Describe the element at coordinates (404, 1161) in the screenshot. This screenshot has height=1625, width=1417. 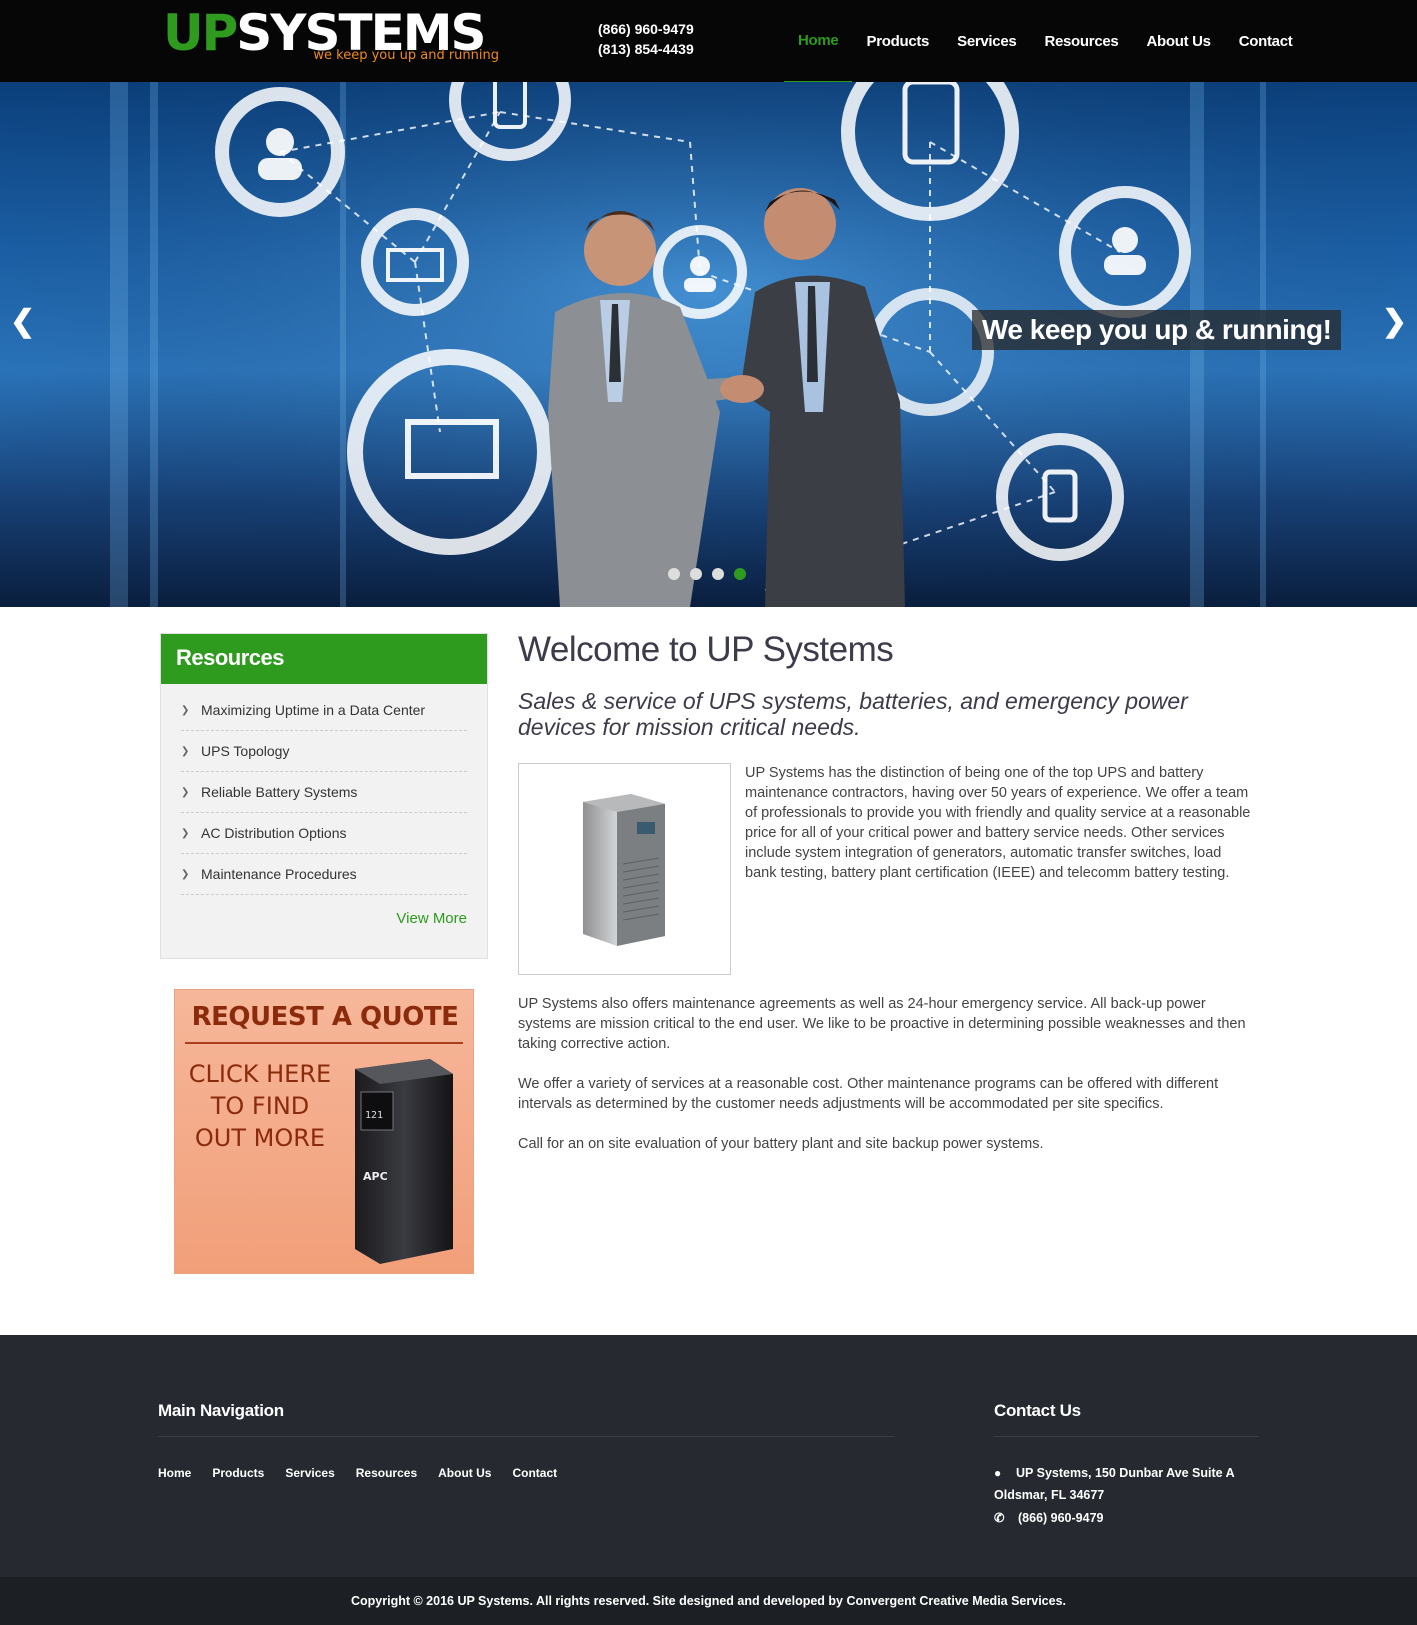
I see `ups-device-image: 121 APC` at that location.